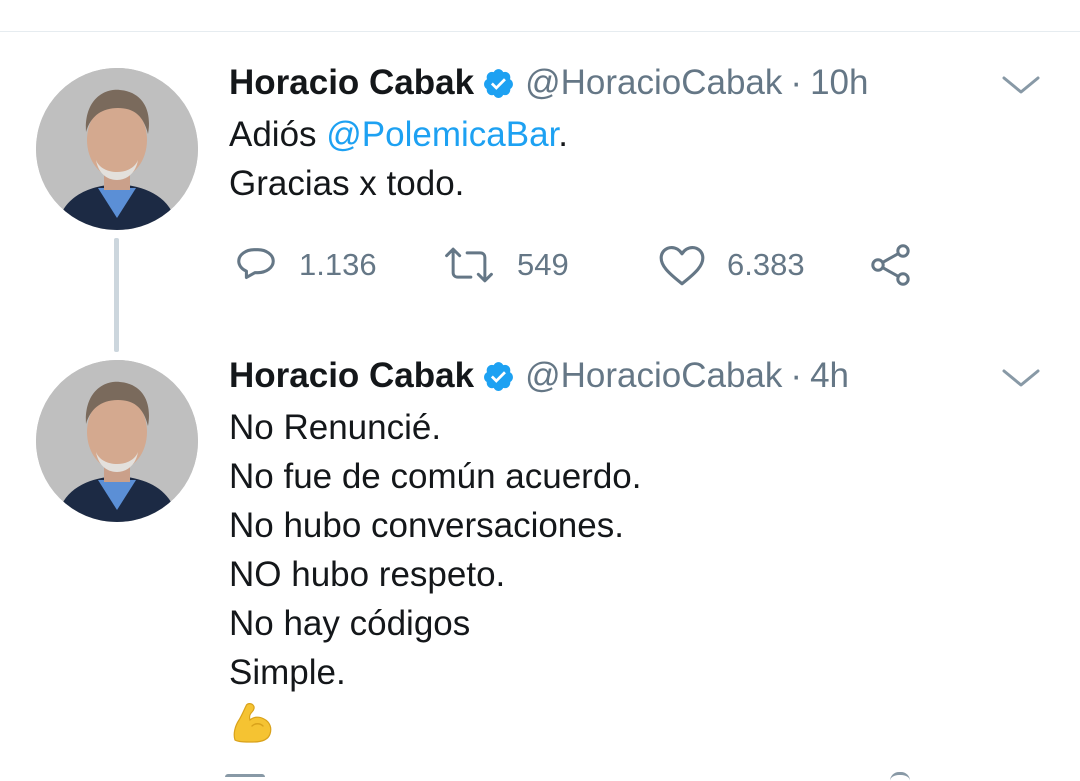  What do you see at coordinates (829, 376) in the screenshot?
I see `timestamp: 4h` at bounding box center [829, 376].